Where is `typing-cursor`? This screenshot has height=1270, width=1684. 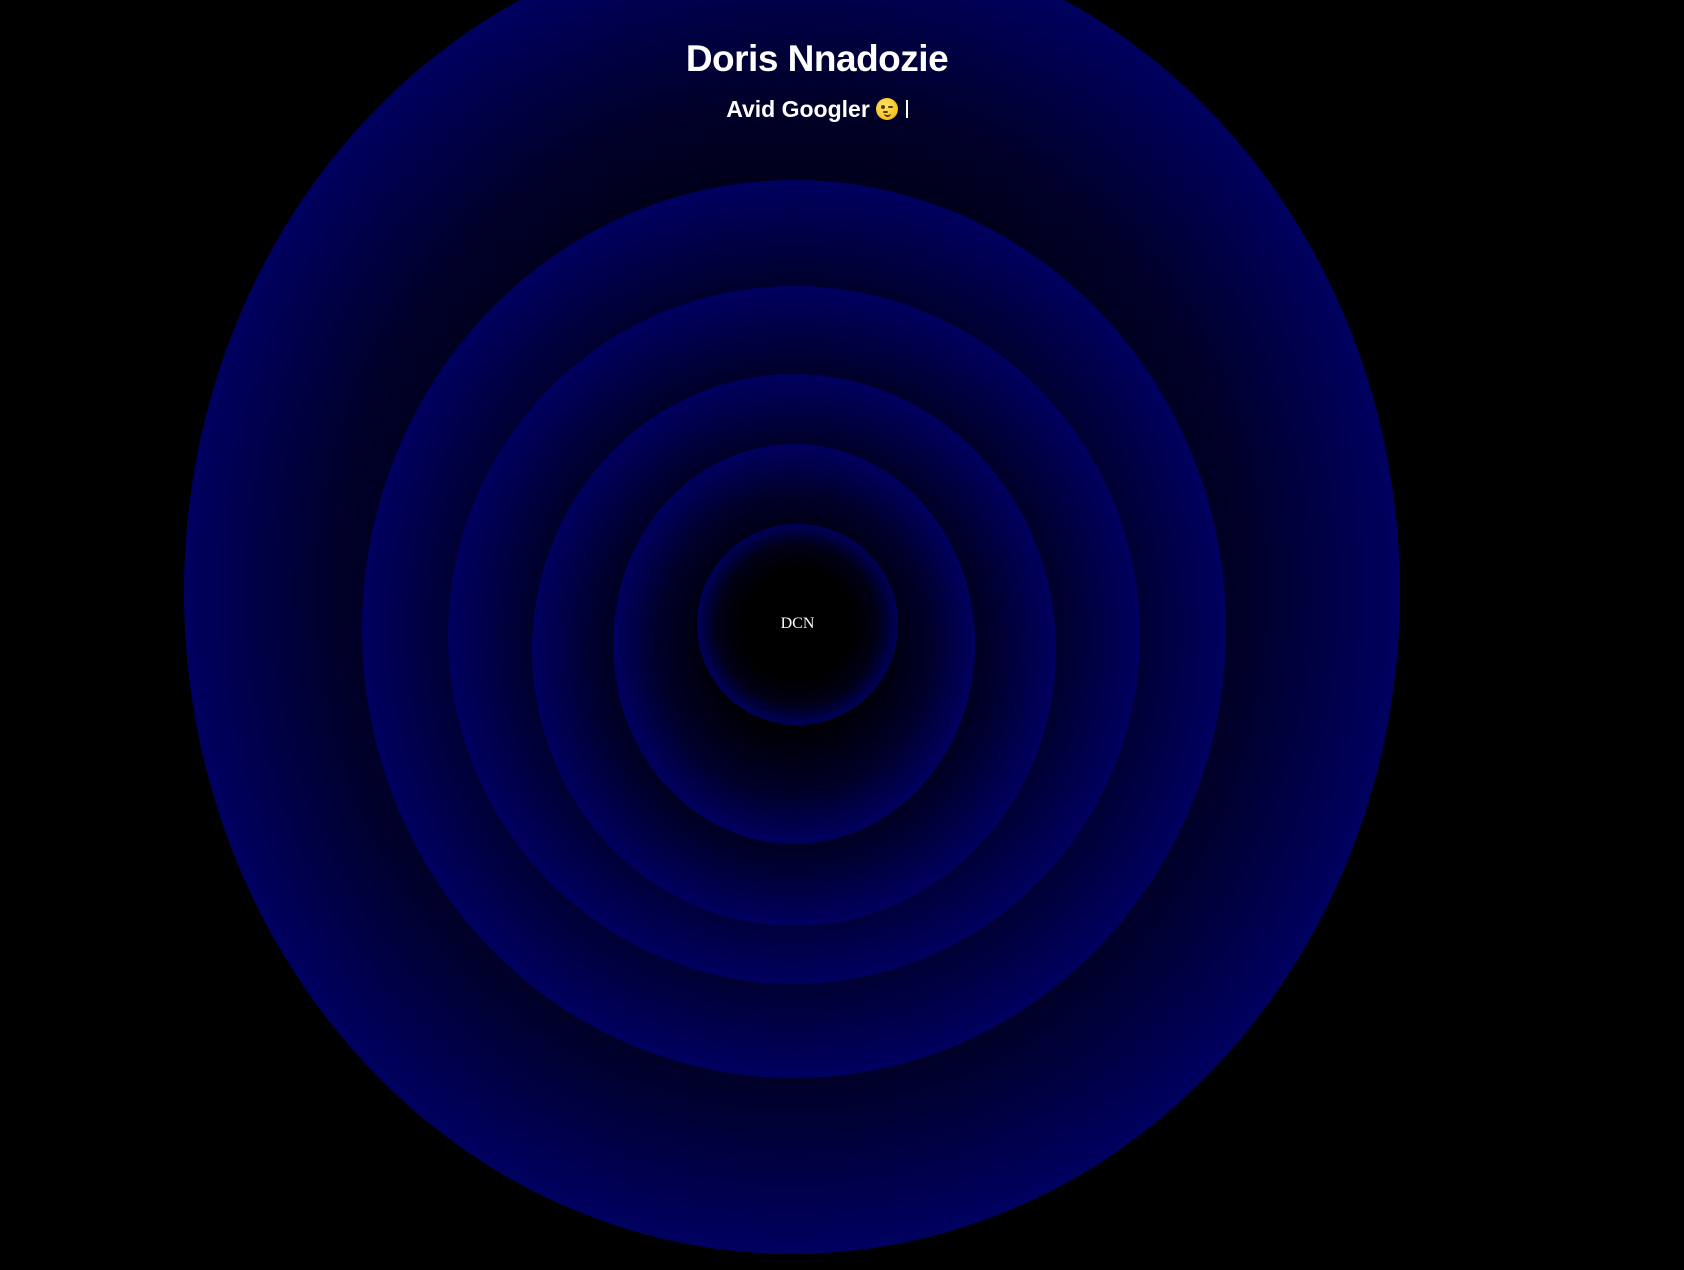
typing-cursor is located at coordinates (906, 109).